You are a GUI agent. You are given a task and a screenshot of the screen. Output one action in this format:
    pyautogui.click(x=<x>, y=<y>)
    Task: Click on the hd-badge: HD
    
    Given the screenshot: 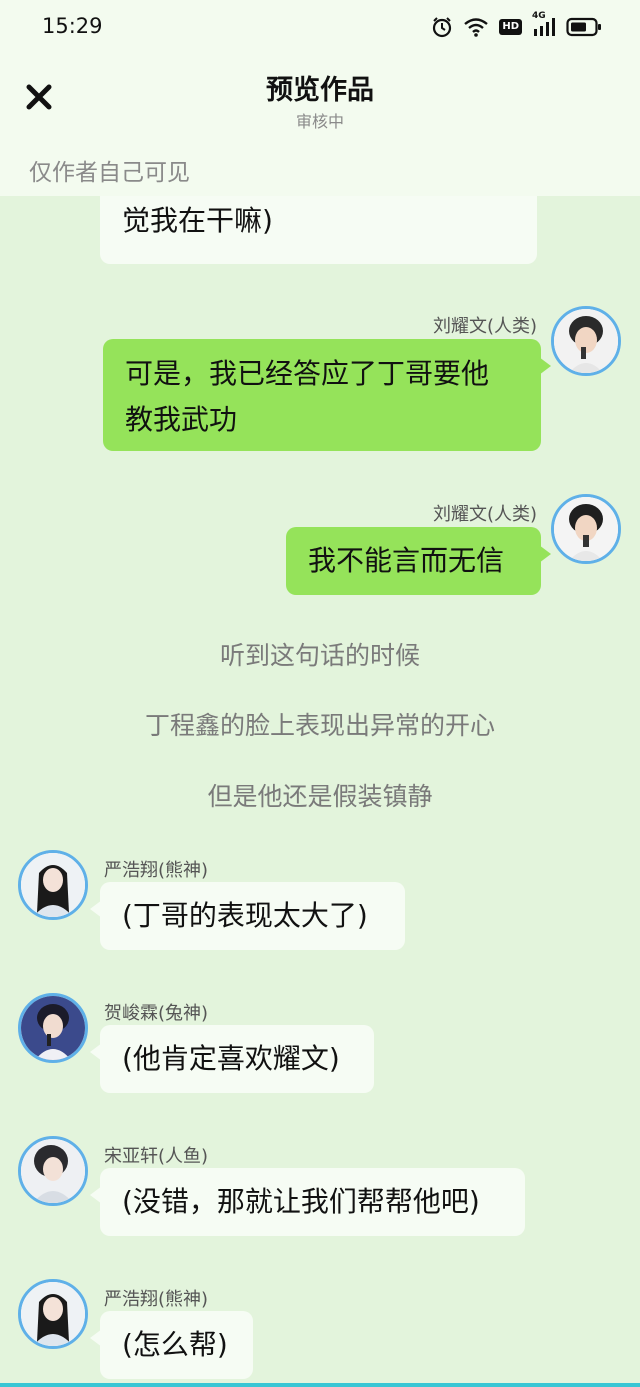 What is the action you would take?
    pyautogui.click(x=510, y=27)
    